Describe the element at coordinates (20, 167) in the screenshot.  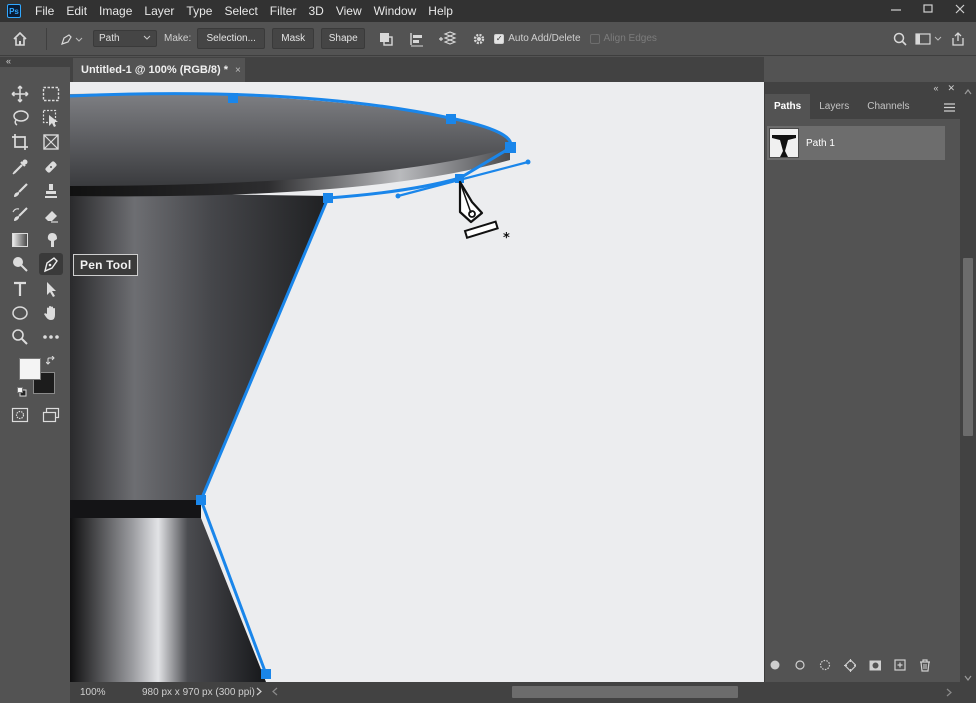
I see `eyedropper-icon` at that location.